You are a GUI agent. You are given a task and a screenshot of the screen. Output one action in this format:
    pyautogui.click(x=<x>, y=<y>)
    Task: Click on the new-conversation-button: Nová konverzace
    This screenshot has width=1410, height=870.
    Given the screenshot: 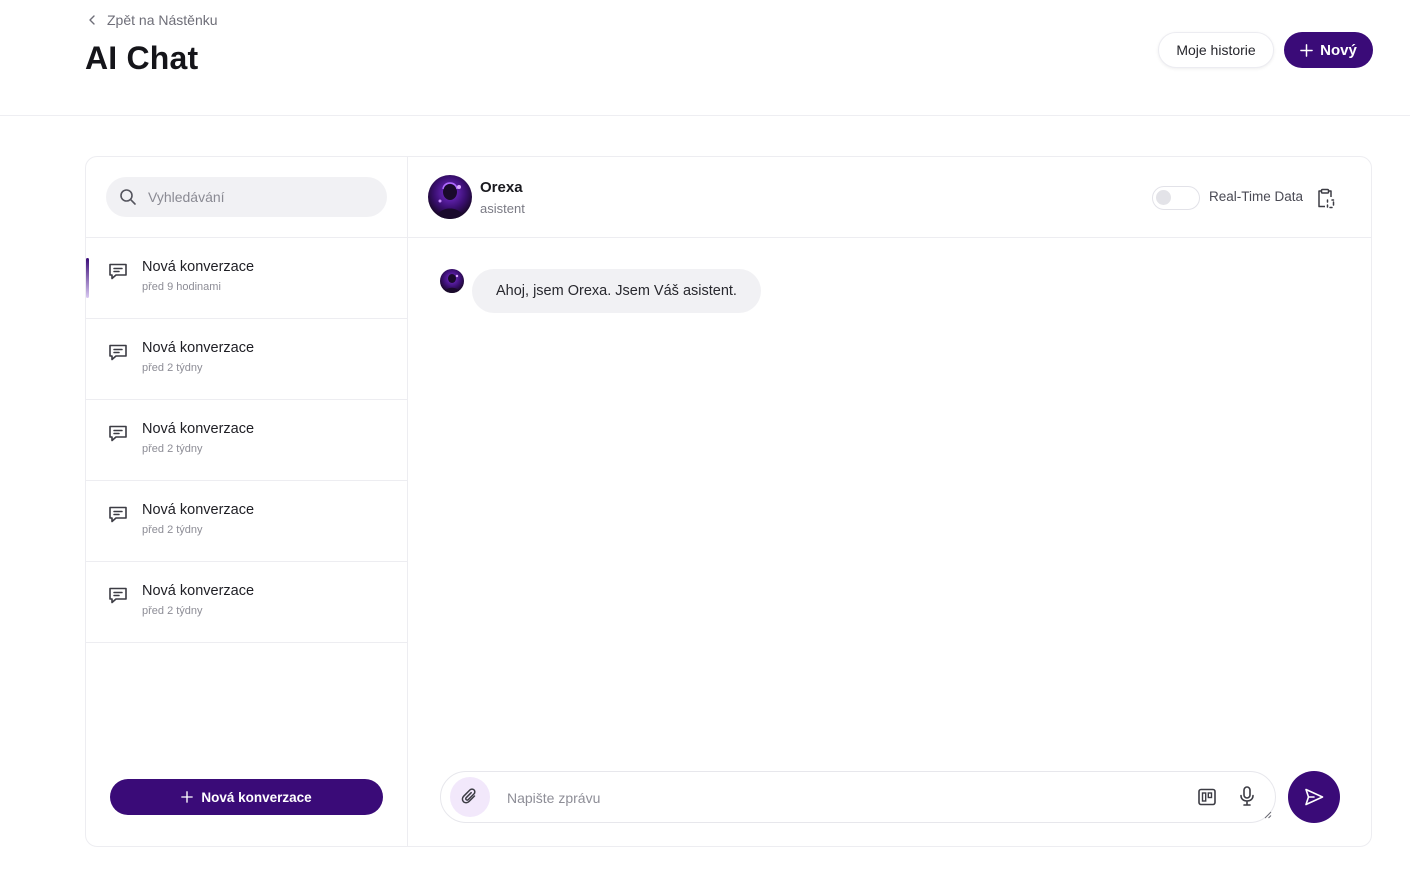 What is the action you would take?
    pyautogui.click(x=246, y=797)
    